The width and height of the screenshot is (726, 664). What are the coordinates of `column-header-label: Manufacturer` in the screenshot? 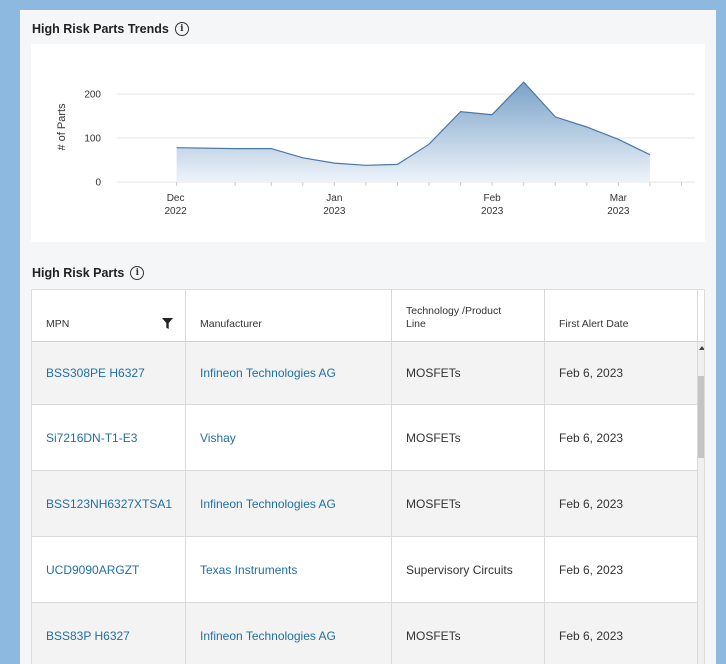 It's located at (231, 324).